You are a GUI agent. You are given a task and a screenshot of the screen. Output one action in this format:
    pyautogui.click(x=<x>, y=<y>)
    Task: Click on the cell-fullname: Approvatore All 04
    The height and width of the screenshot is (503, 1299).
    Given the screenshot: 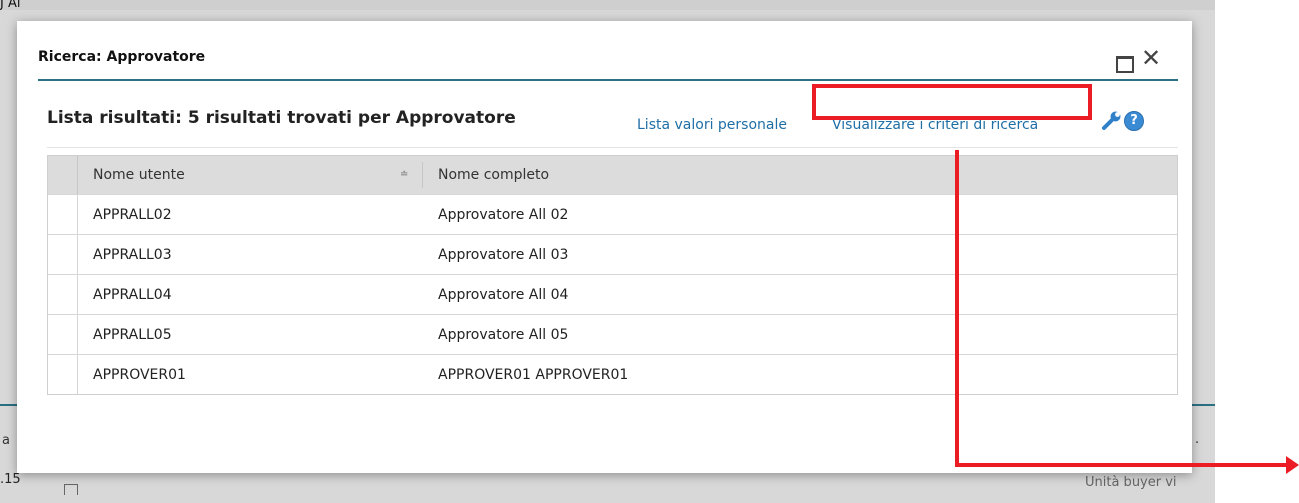 What is the action you would take?
    pyautogui.click(x=503, y=294)
    